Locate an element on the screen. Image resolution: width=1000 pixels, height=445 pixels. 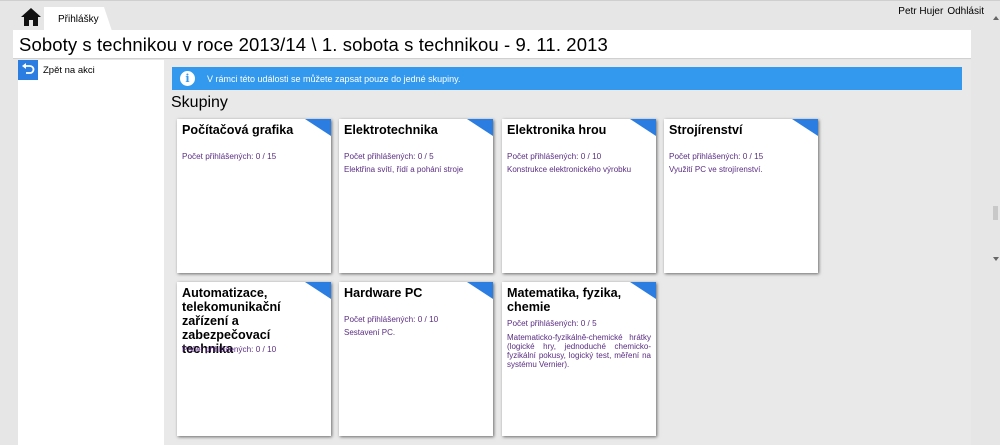
home-icon is located at coordinates (31, 17).